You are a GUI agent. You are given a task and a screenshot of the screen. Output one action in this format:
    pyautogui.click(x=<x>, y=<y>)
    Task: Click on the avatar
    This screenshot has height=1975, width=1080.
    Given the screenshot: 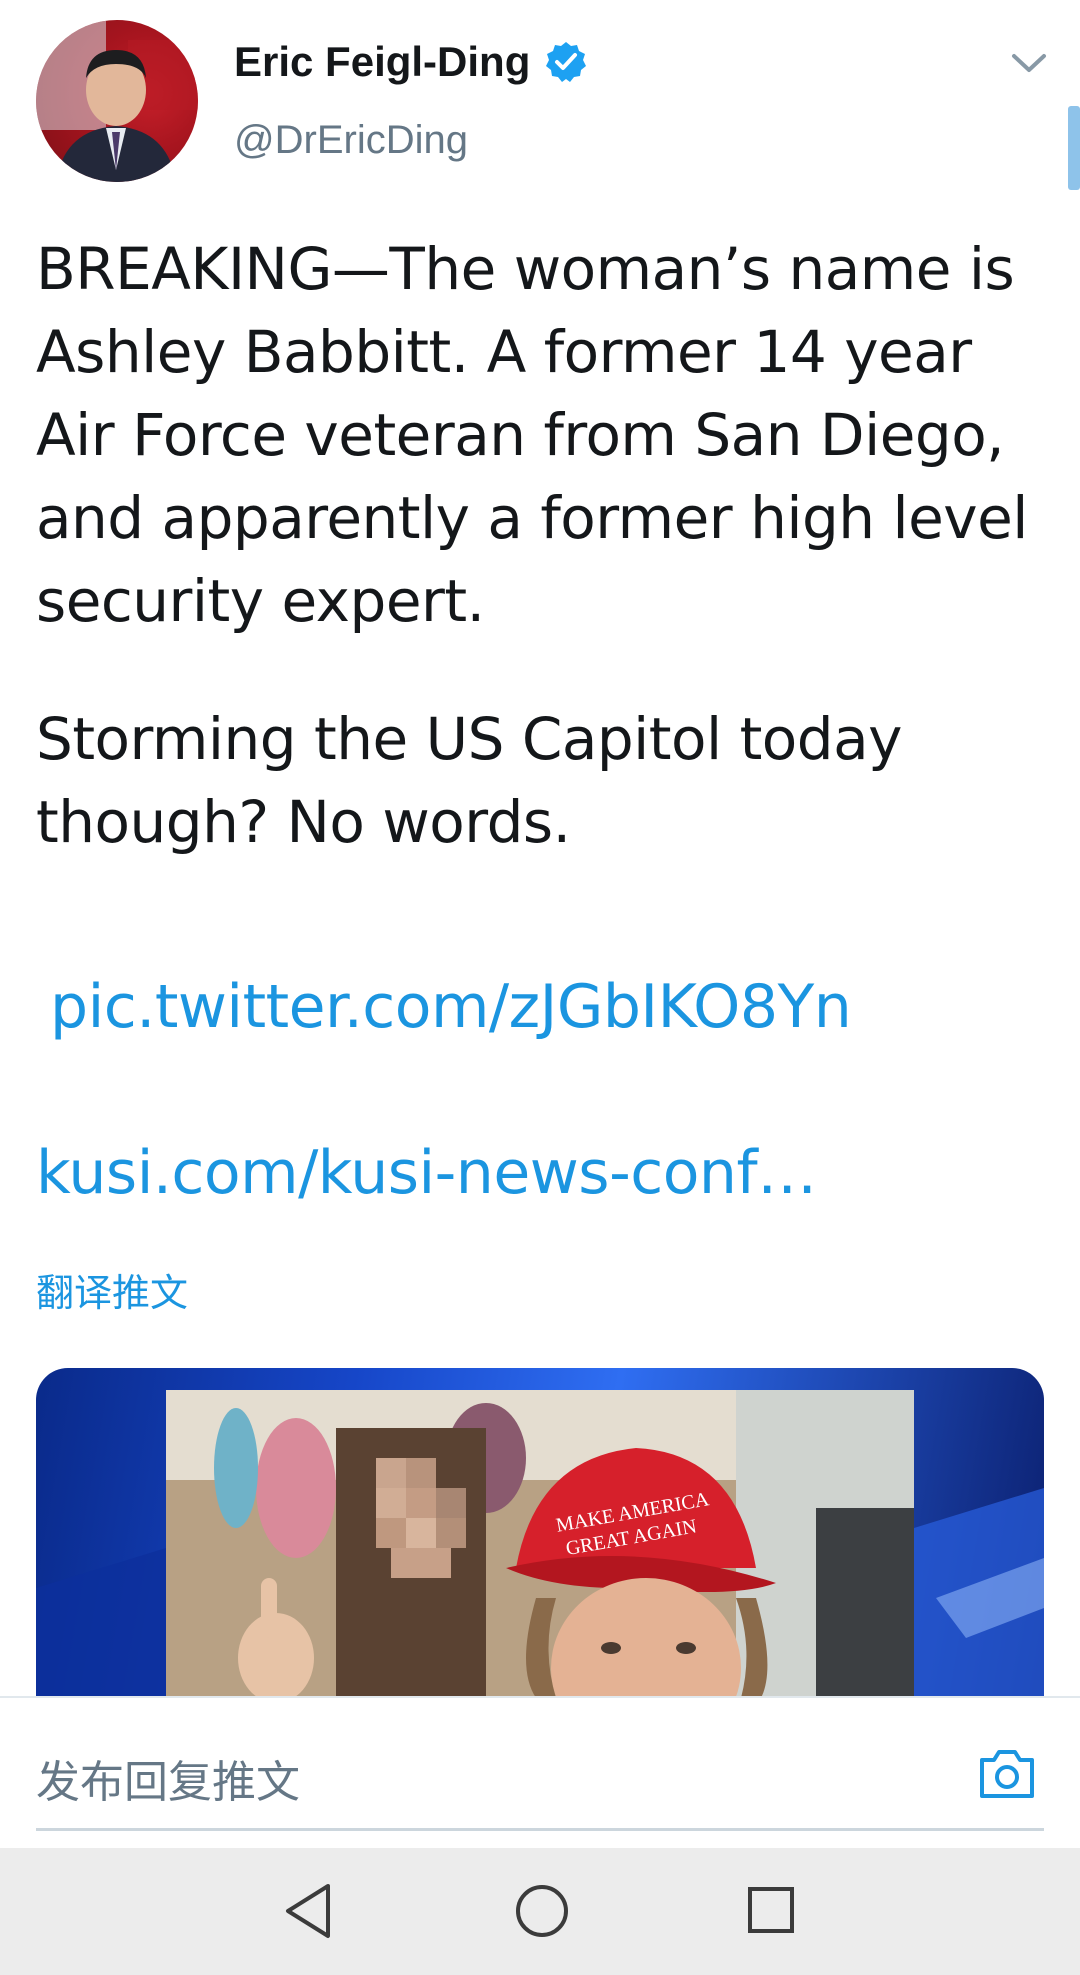 What is the action you would take?
    pyautogui.click(x=117, y=101)
    